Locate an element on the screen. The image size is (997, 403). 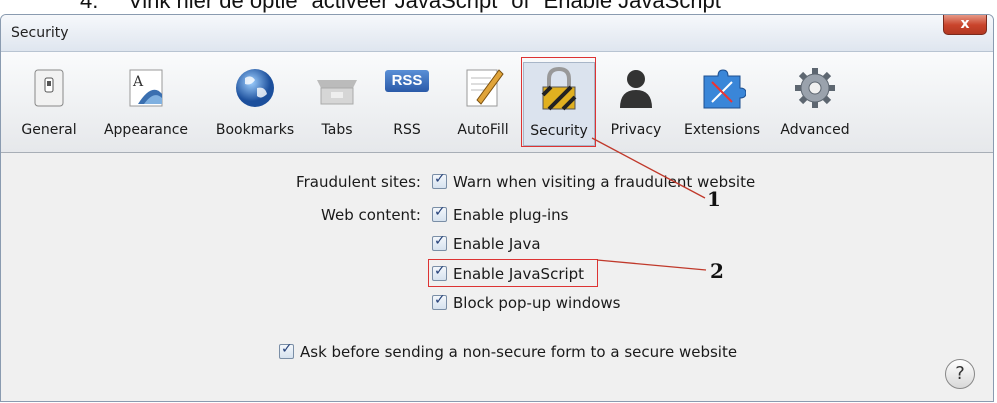
caption-number: 4. is located at coordinates (89, 6).